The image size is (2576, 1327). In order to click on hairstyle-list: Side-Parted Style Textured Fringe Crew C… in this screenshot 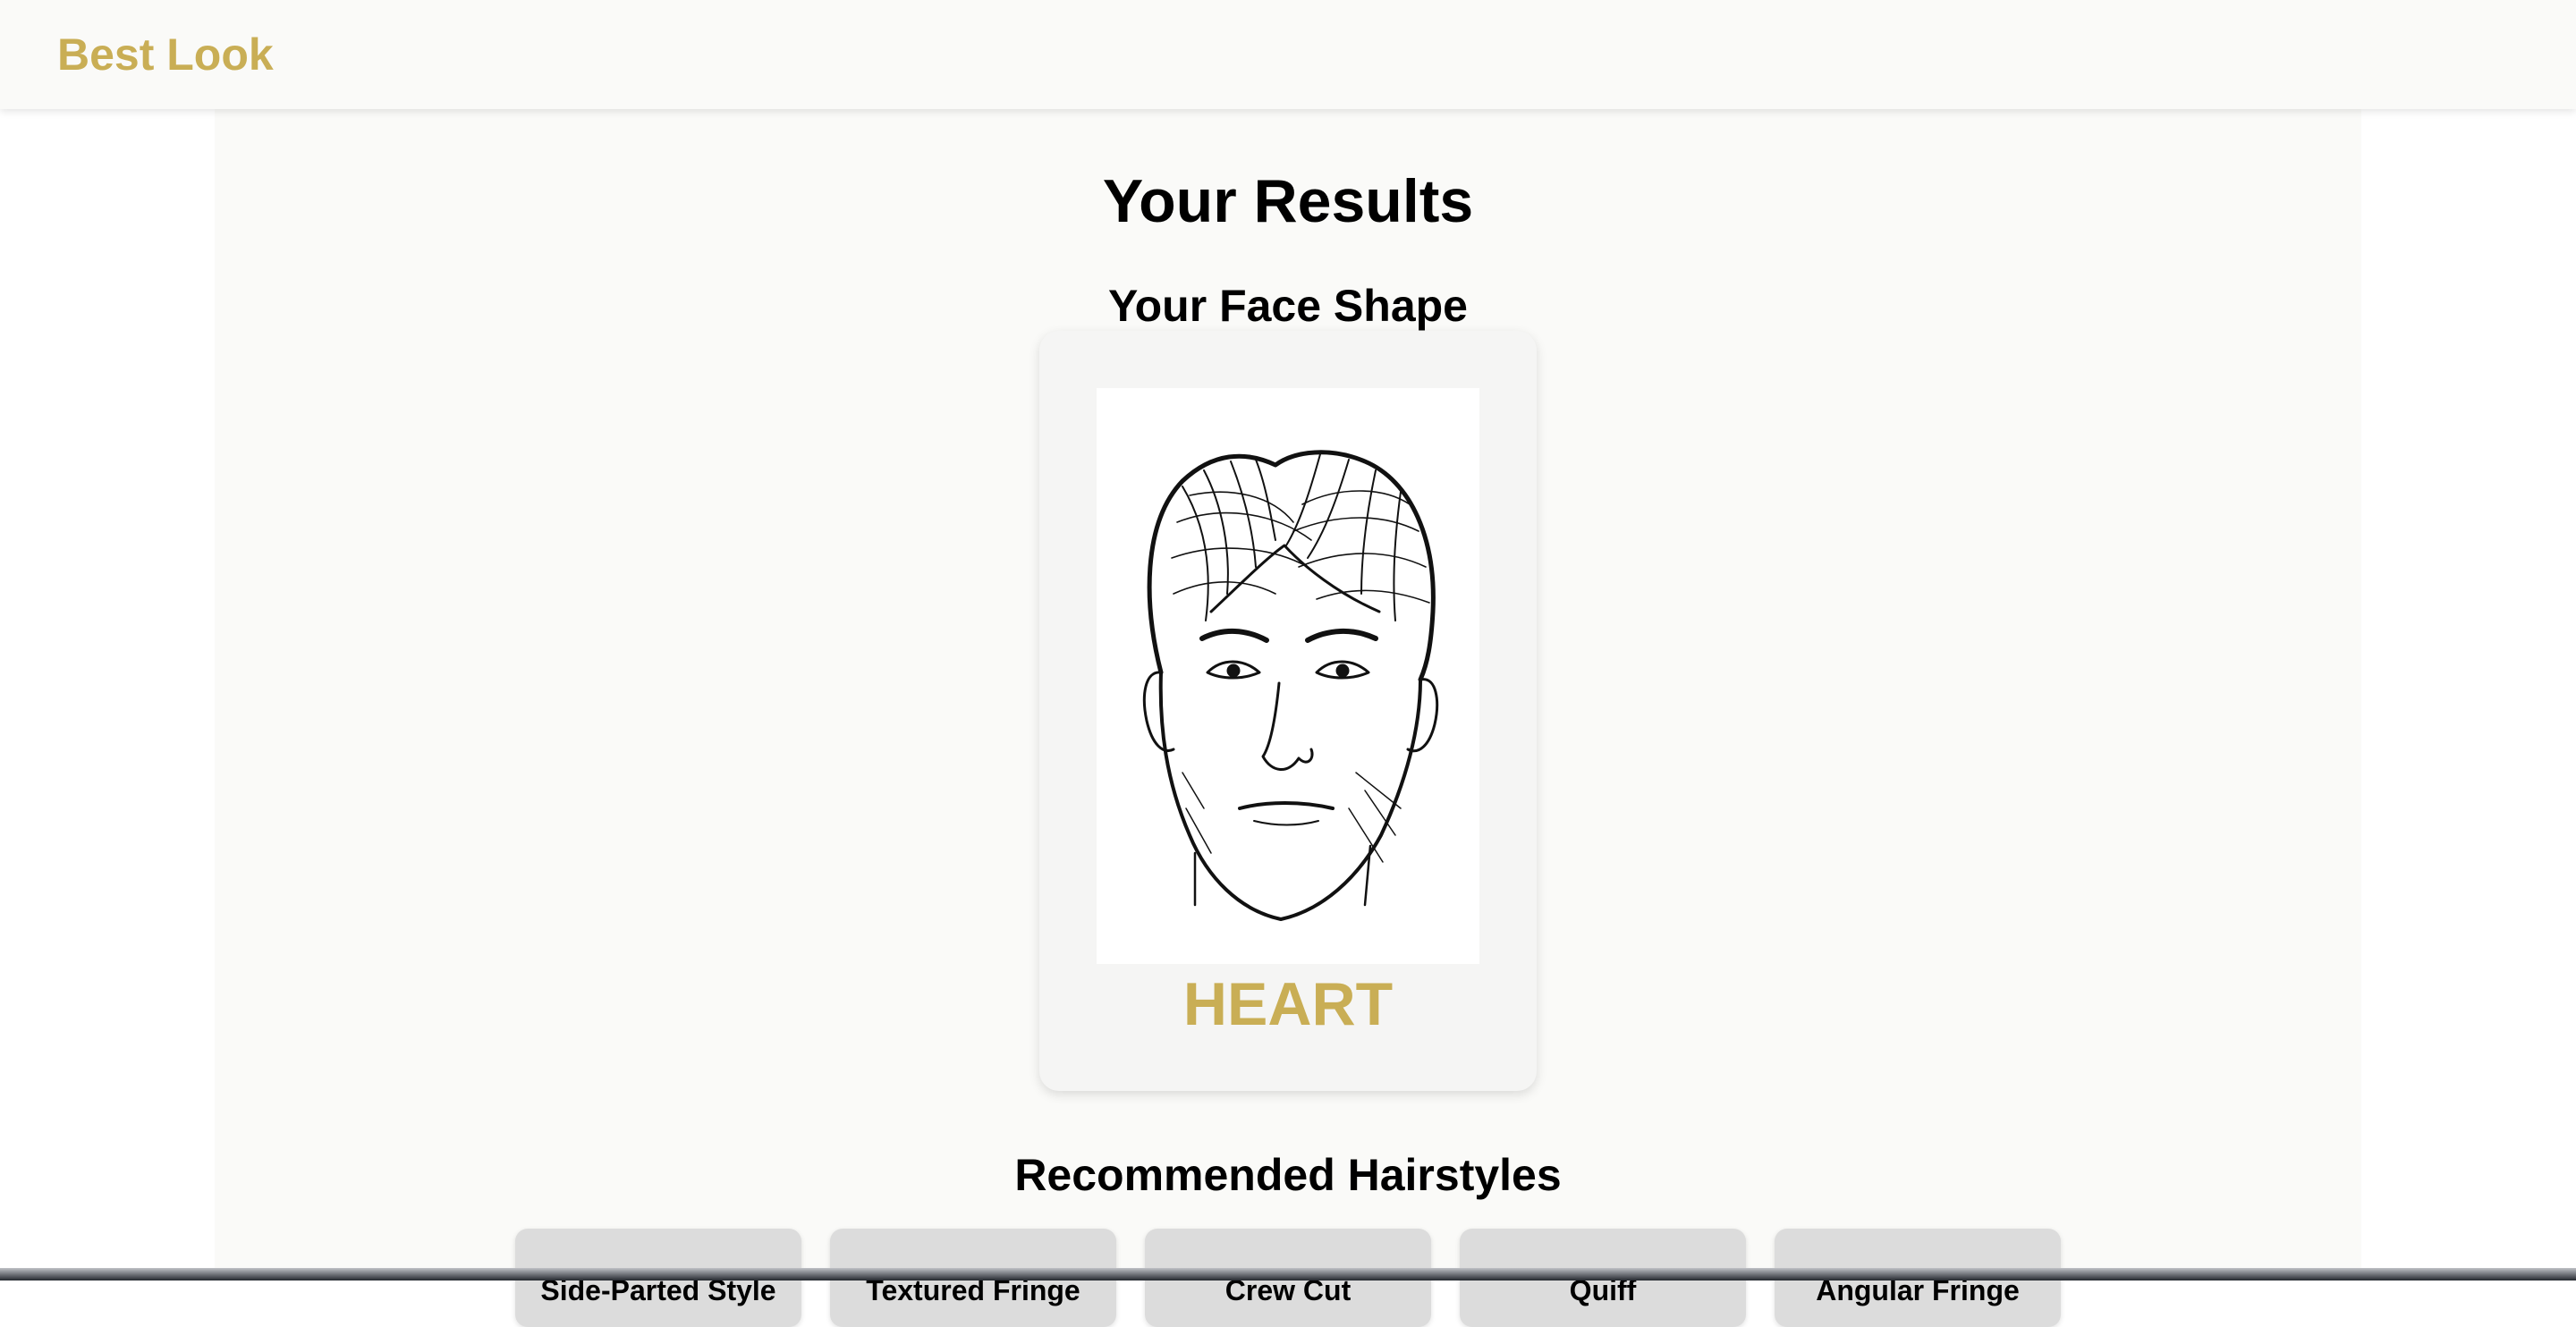, I will do `click(1288, 1278)`.